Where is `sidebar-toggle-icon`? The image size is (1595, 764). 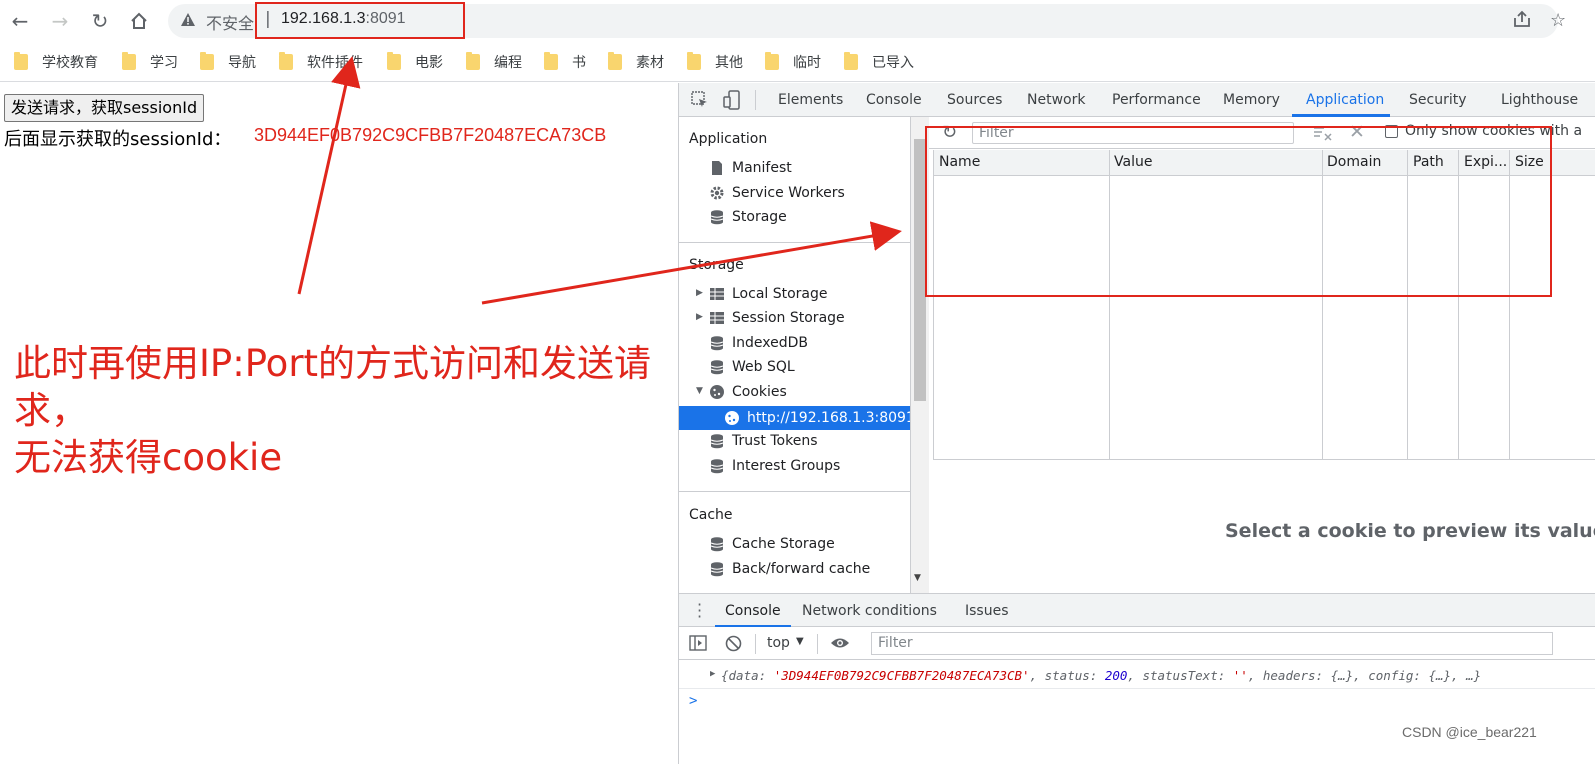
sidebar-toggle-icon is located at coordinates (698, 645).